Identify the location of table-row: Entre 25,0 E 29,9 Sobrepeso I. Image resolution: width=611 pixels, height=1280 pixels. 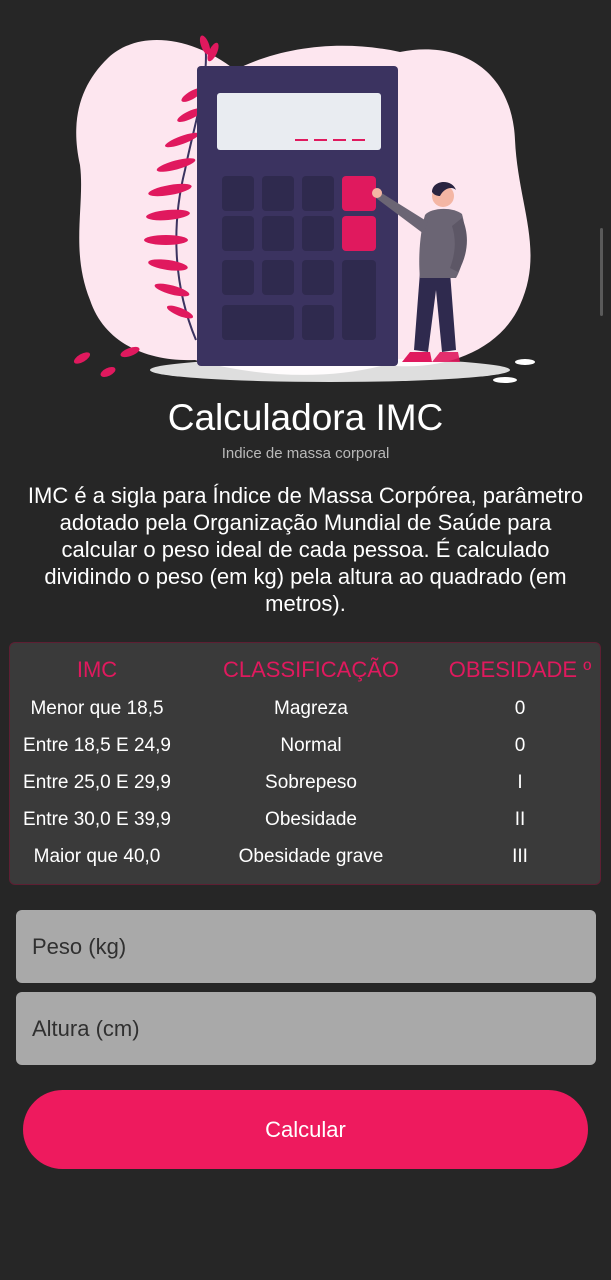
(306, 782).